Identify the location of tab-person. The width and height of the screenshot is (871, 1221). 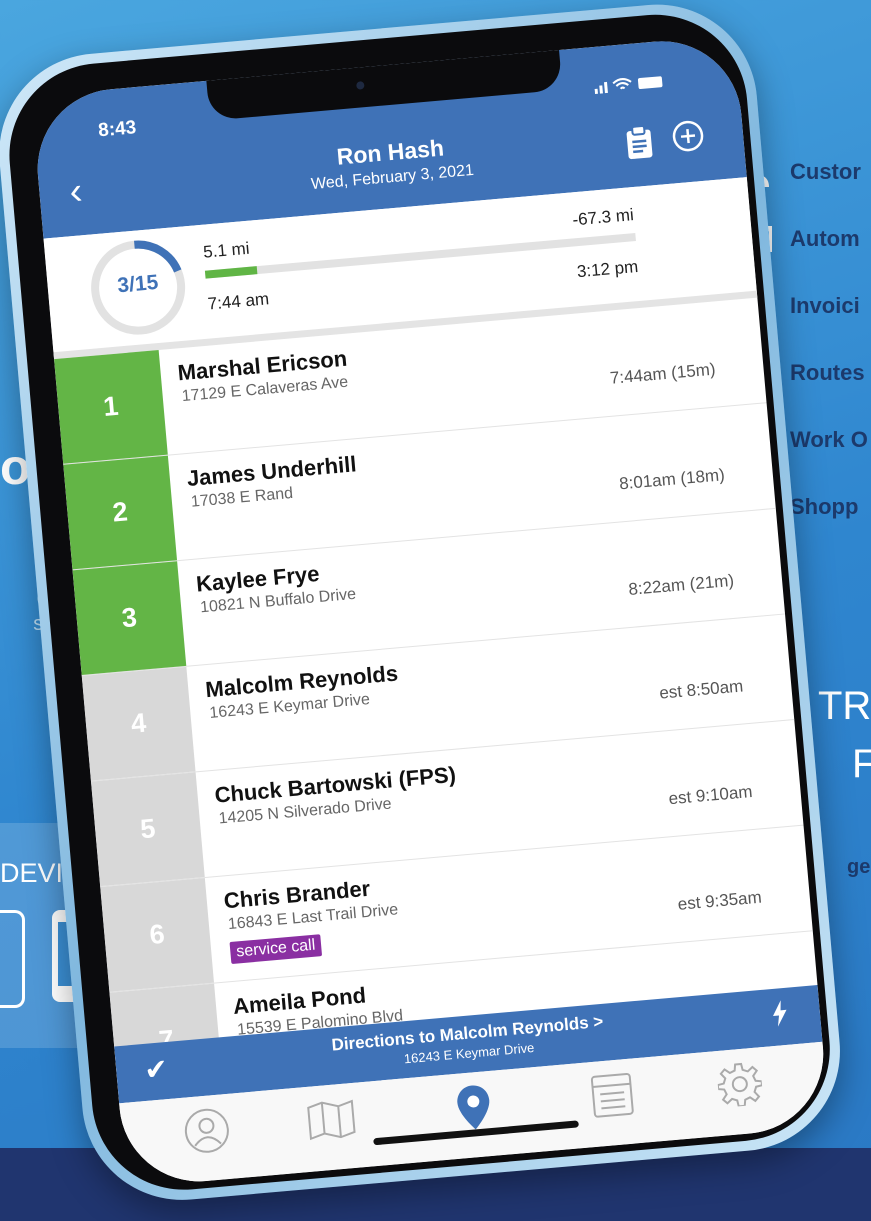
(207, 1130).